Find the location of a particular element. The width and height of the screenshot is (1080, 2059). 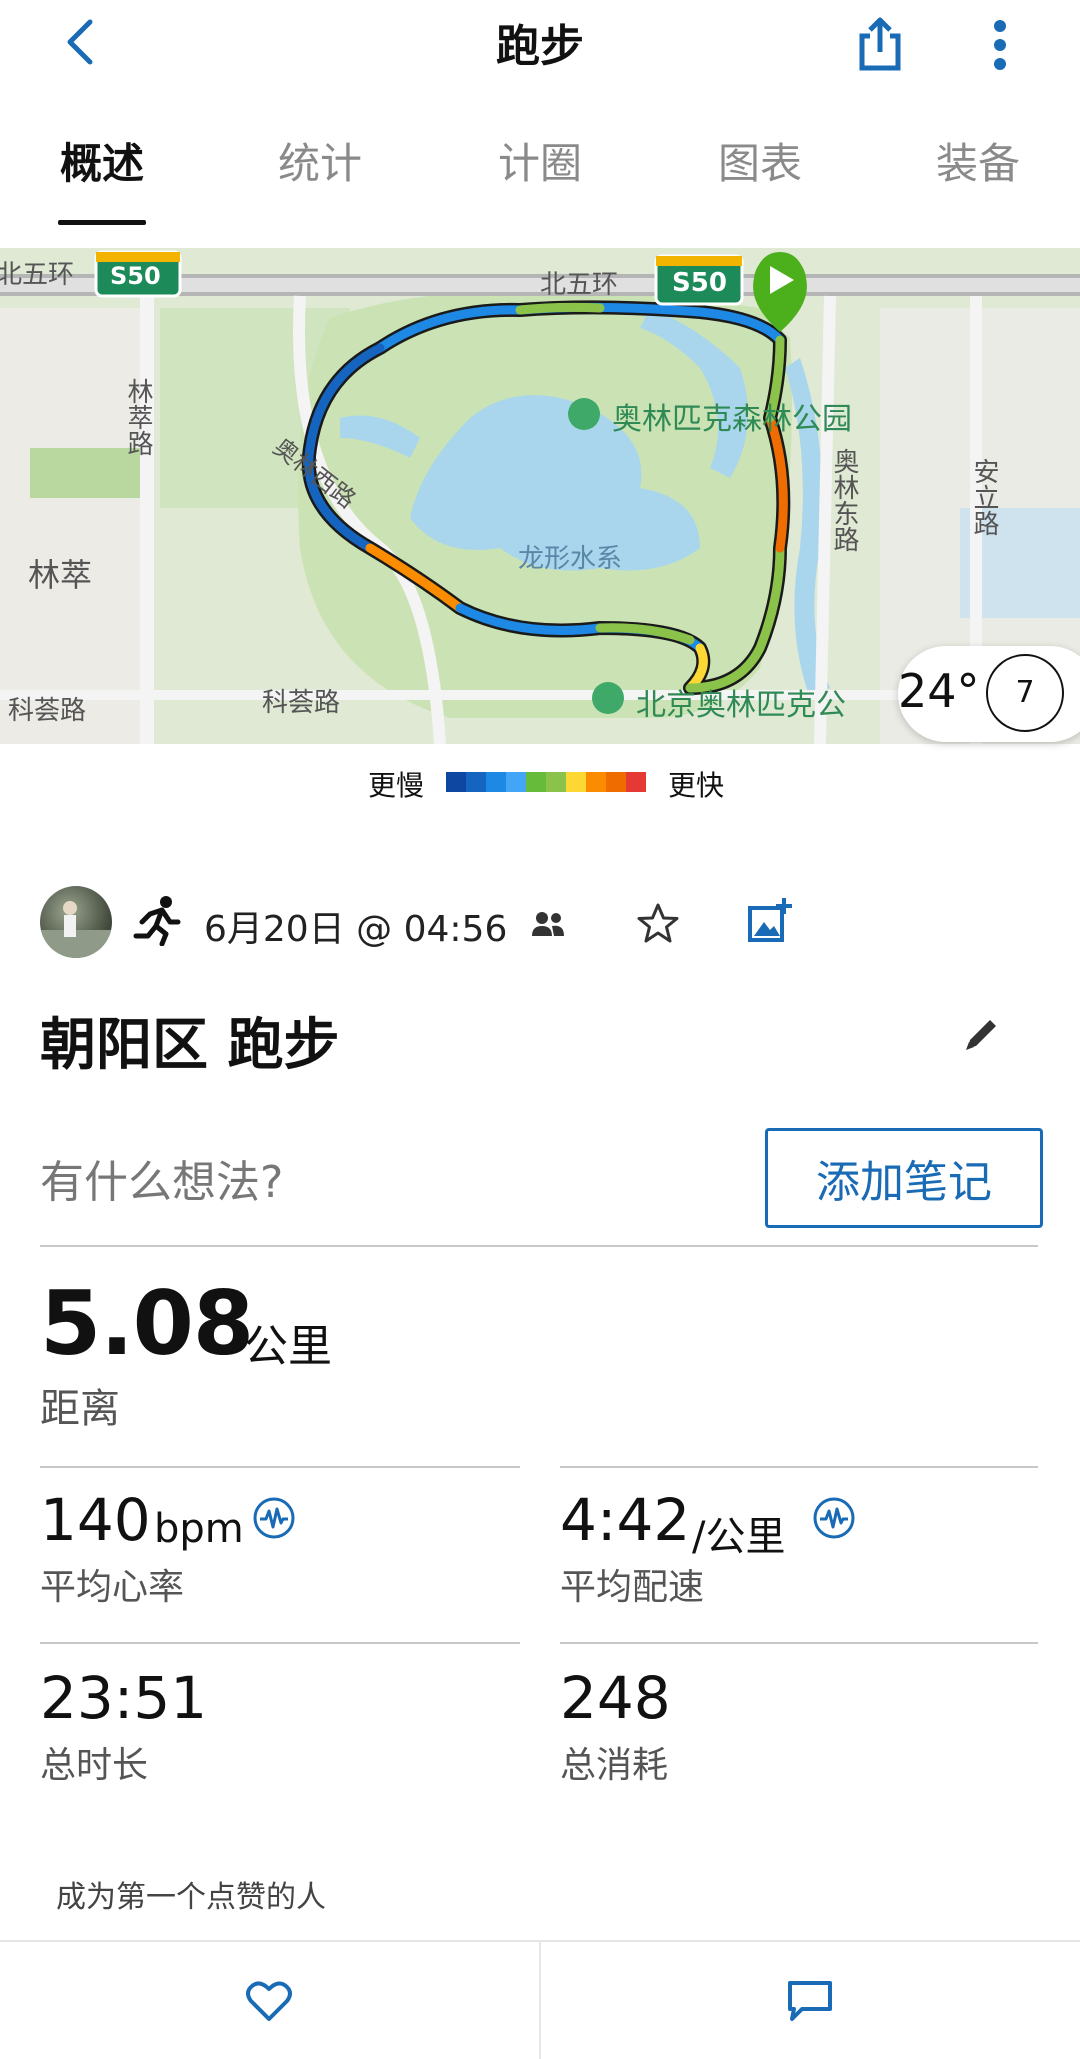

more-button is located at coordinates (1000, 45).